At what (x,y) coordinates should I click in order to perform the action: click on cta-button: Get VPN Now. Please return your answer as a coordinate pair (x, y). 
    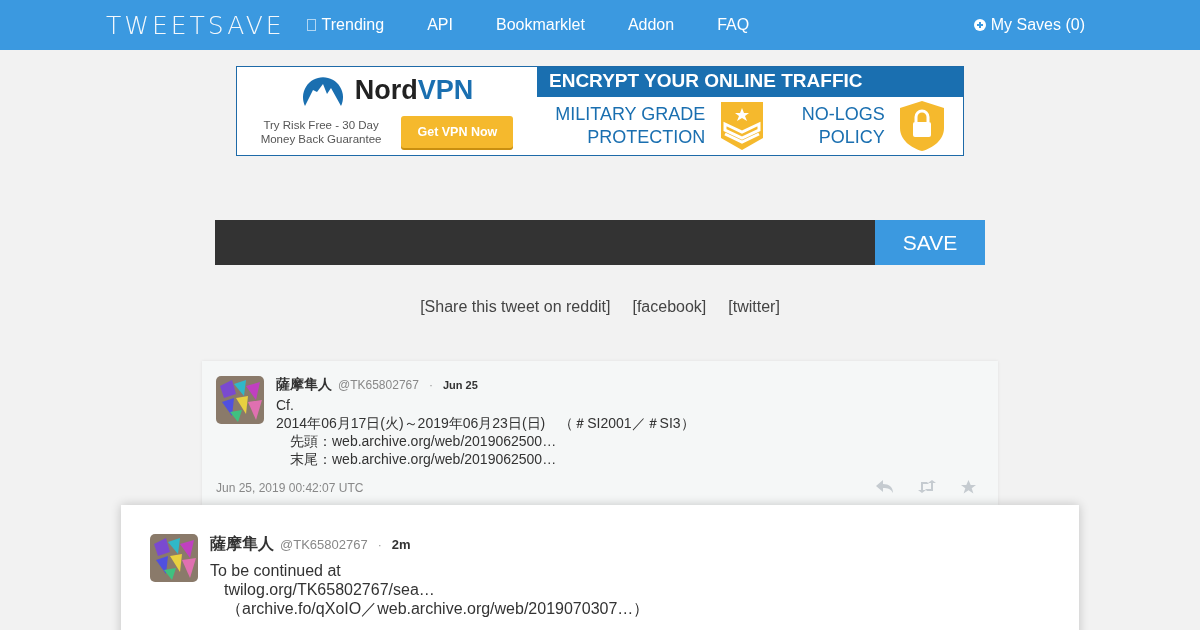
    Looking at the image, I should click on (457, 132).